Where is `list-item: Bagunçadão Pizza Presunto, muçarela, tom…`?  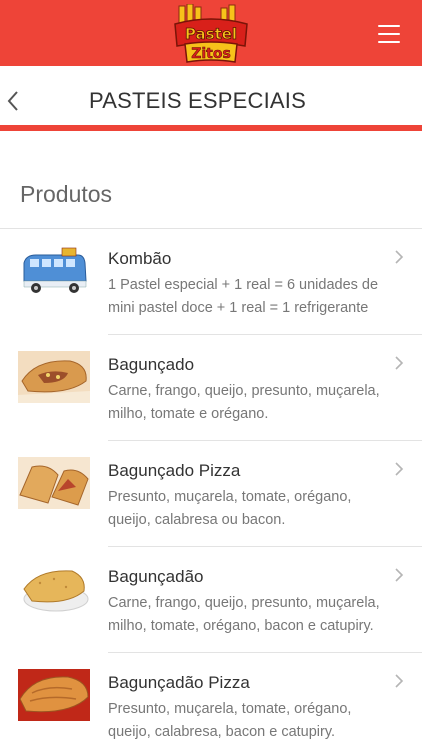
list-item: Bagunçadão Pizza Presunto, muçarela, tom… is located at coordinates (211, 701).